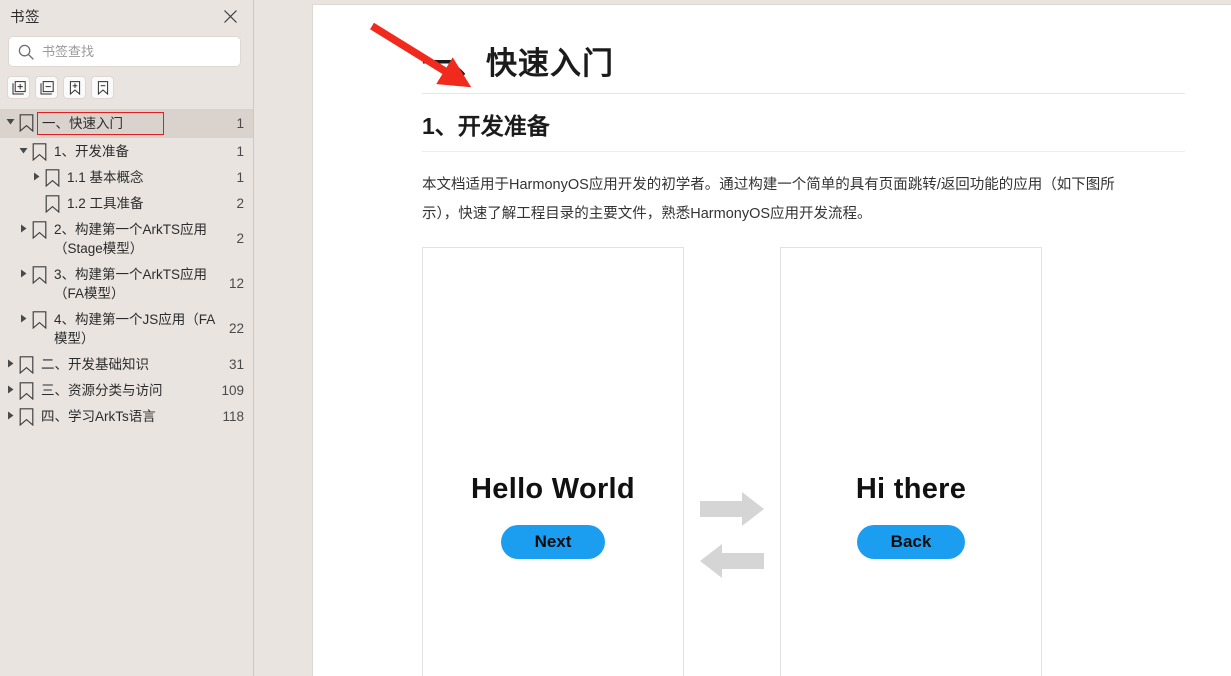 The width and height of the screenshot is (1231, 676). What do you see at coordinates (236, 328) in the screenshot?
I see `bookmark-page-number: 22` at bounding box center [236, 328].